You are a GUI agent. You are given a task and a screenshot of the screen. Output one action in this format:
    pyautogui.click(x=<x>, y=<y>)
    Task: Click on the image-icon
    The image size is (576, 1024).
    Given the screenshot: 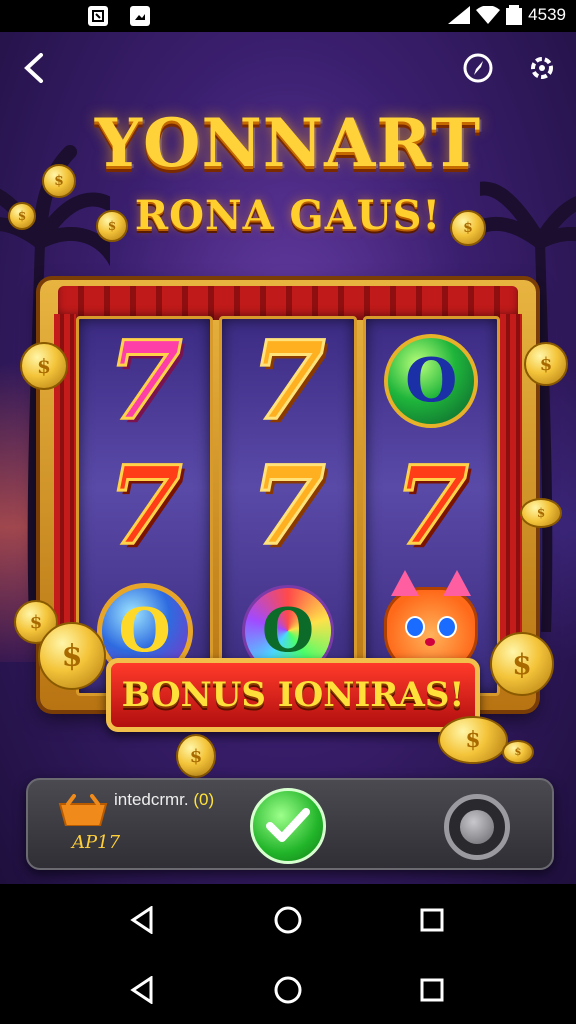 What is the action you would take?
    pyautogui.click(x=140, y=16)
    